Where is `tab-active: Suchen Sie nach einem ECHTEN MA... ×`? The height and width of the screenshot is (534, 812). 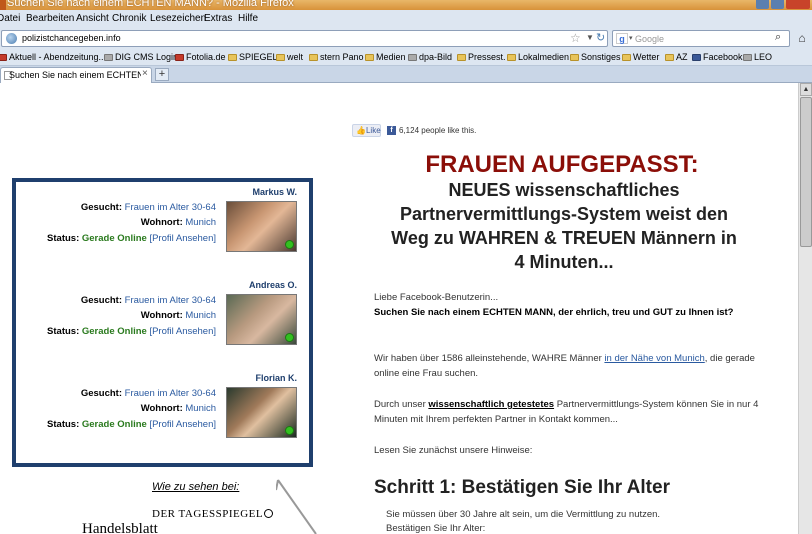 tab-active: Suchen Sie nach einem ECHTEN MA... × is located at coordinates (76, 75).